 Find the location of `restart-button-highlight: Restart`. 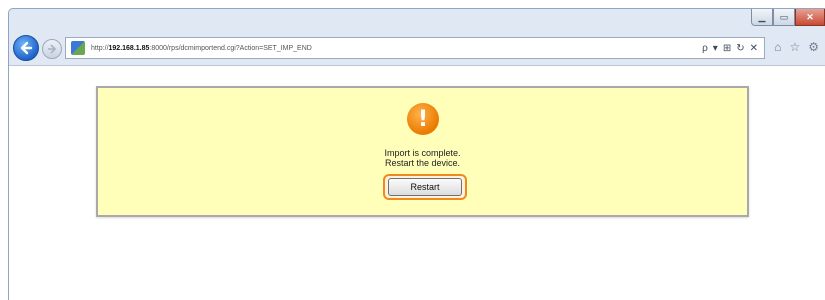

restart-button-highlight: Restart is located at coordinates (425, 187).